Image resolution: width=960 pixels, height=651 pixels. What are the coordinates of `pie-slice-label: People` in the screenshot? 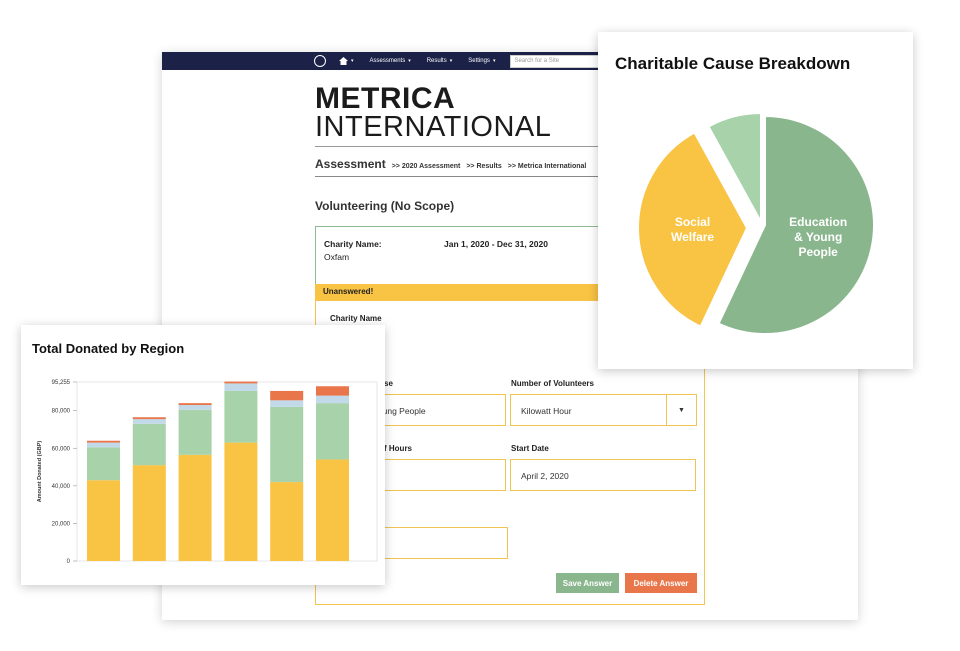 It's located at (819, 252).